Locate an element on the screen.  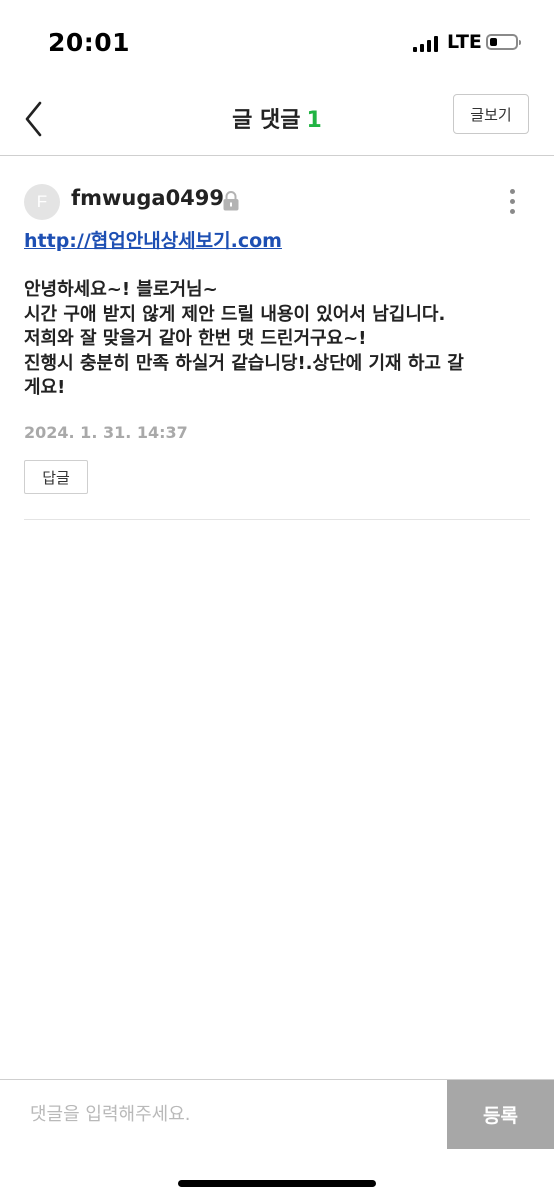
comment-text-line: 게요! is located at coordinates (45, 387).